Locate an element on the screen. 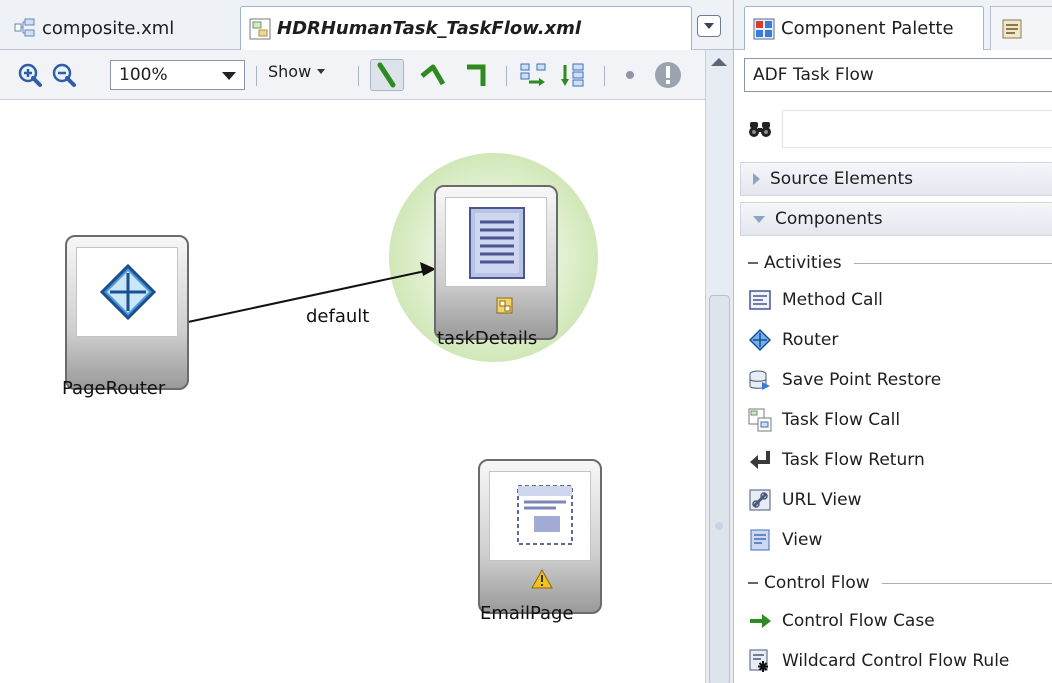  item-label: Task Flow Call is located at coordinates (841, 420).